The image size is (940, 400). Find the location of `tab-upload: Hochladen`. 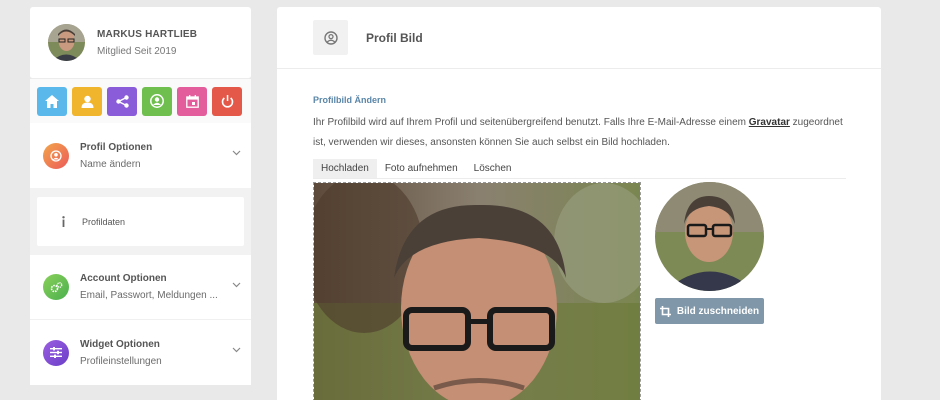

tab-upload: Hochladen is located at coordinates (345, 168).